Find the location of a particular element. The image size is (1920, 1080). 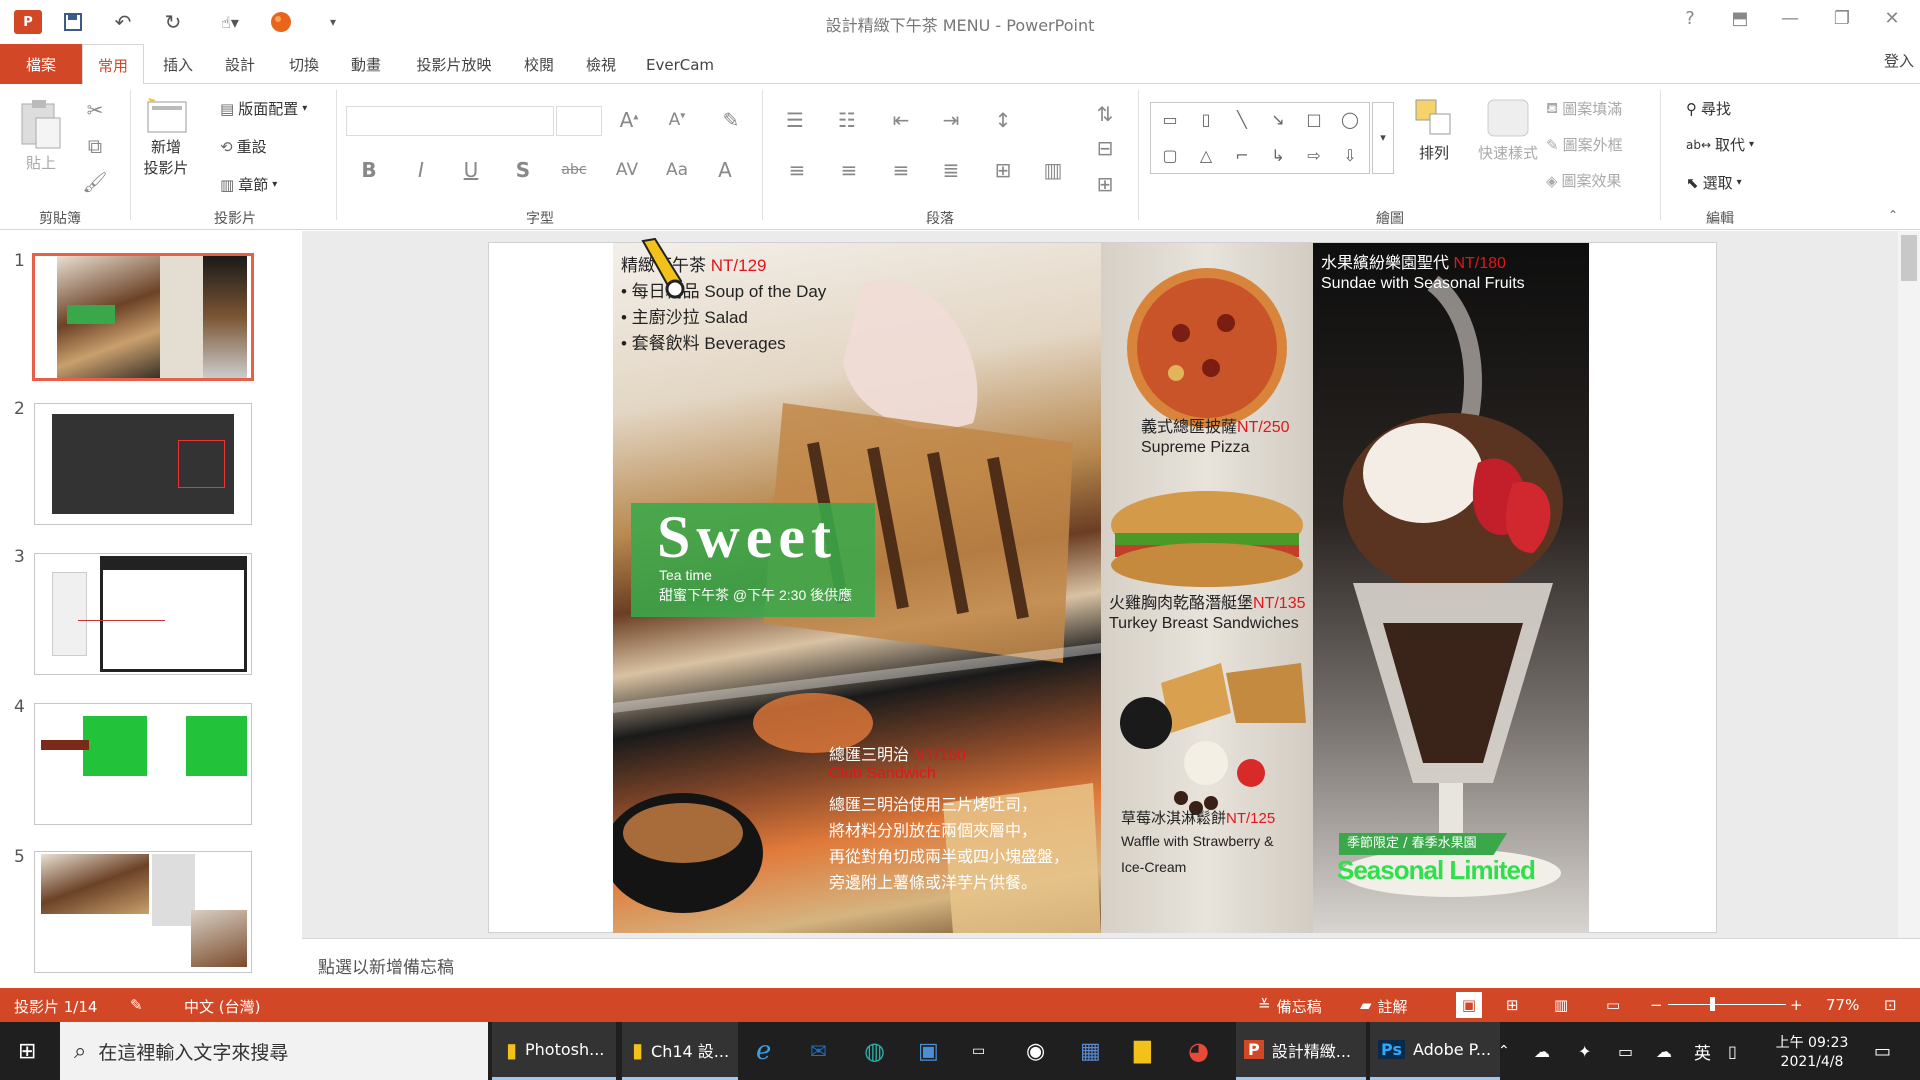

columns-icon: ▥ is located at coordinates (1053, 170).